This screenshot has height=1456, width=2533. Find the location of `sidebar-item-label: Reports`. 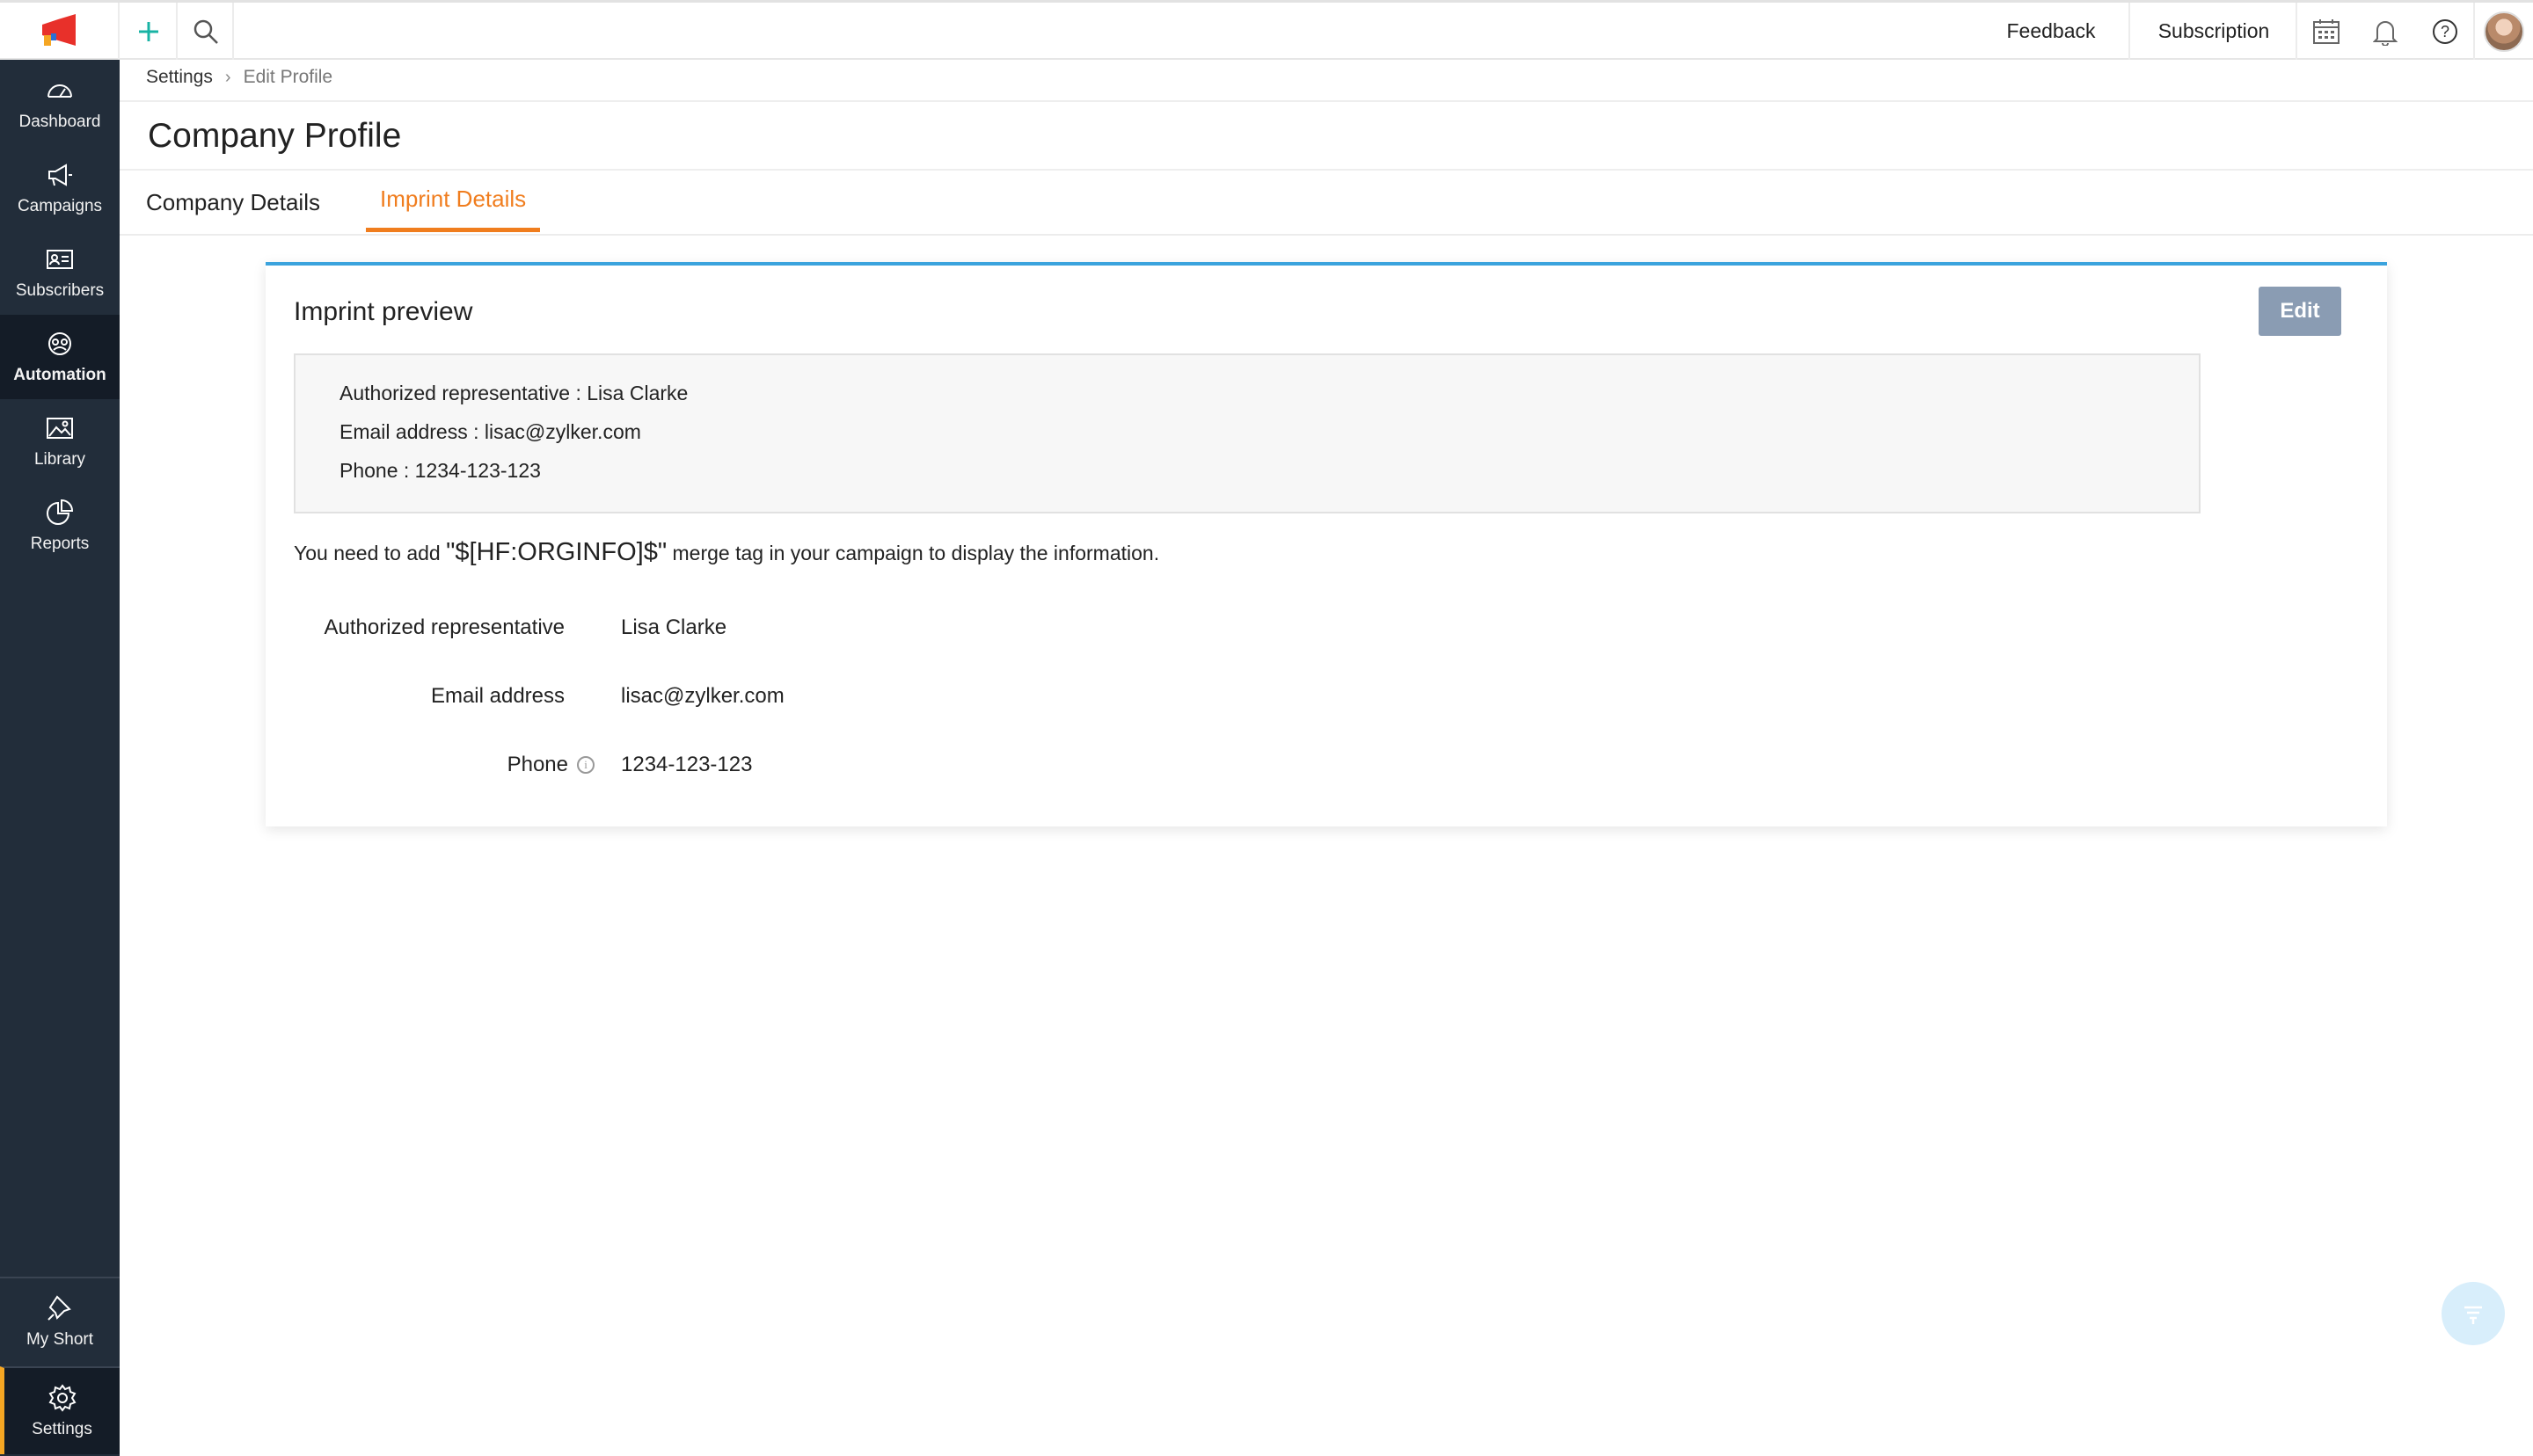

sidebar-item-label: Reports is located at coordinates (60, 544).